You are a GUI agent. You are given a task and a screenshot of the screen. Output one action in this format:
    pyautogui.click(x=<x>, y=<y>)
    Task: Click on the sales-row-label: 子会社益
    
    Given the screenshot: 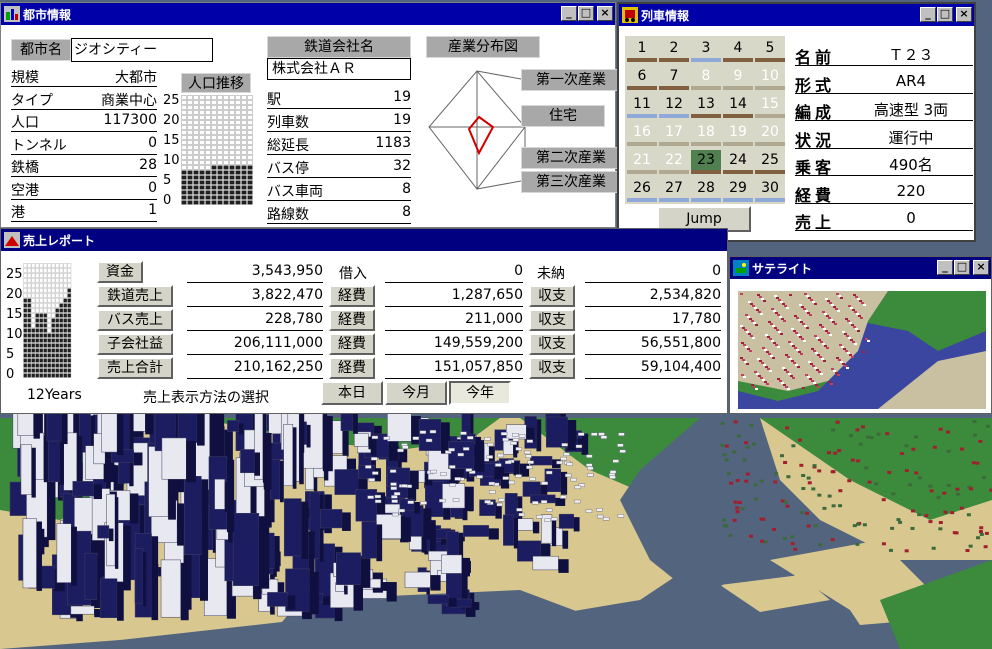 What is the action you would take?
    pyautogui.click(x=135, y=344)
    